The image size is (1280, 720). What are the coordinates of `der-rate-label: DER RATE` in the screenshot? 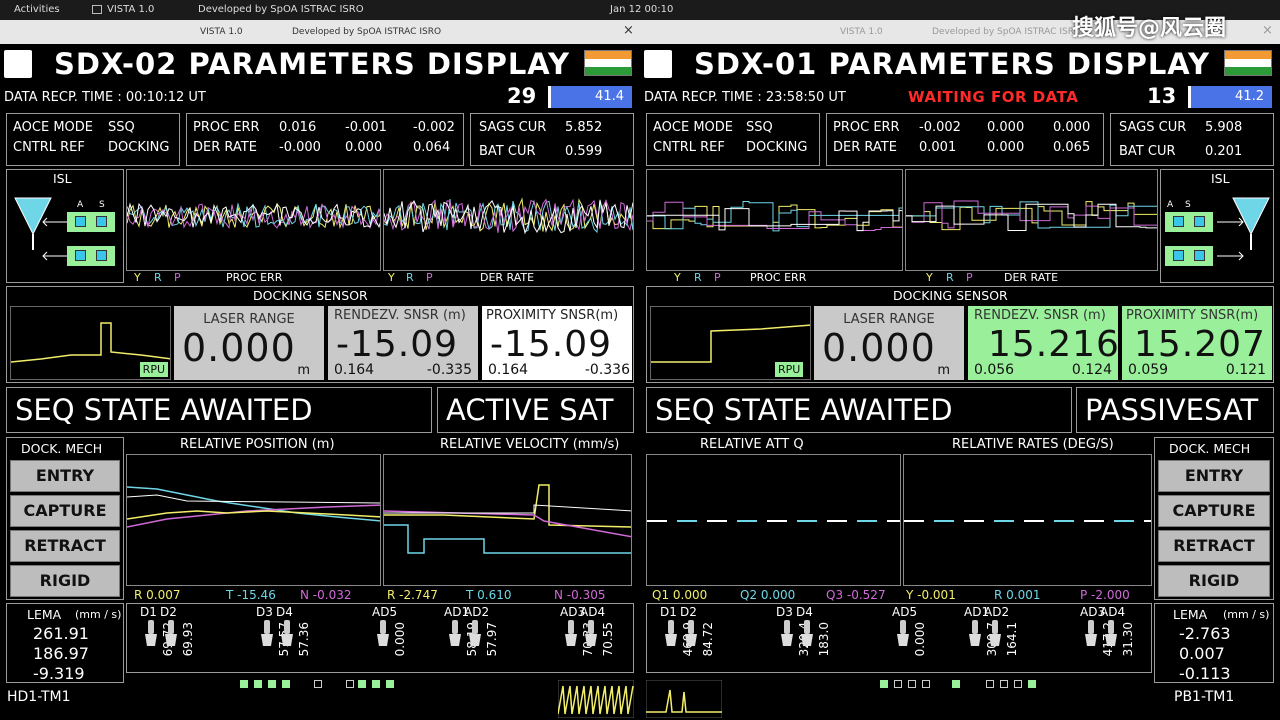 It's located at (225, 147).